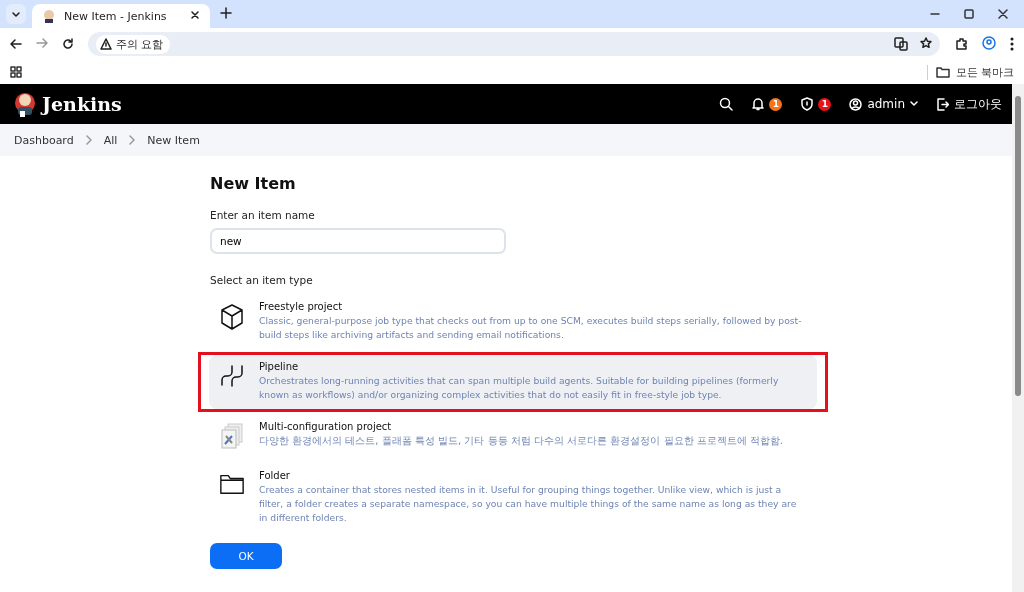  I want to click on new-tab-icon, so click(226, 12).